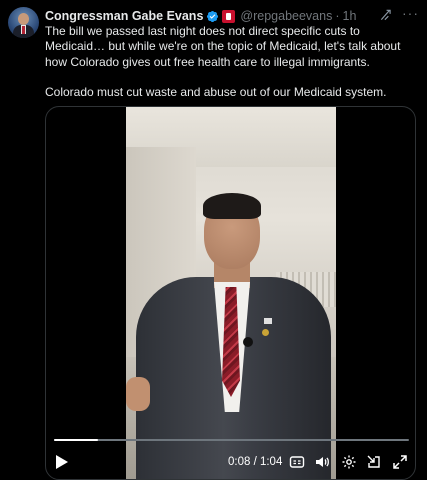  I want to click on video-controls: 0:08 / 1:04, so click(230, 463).